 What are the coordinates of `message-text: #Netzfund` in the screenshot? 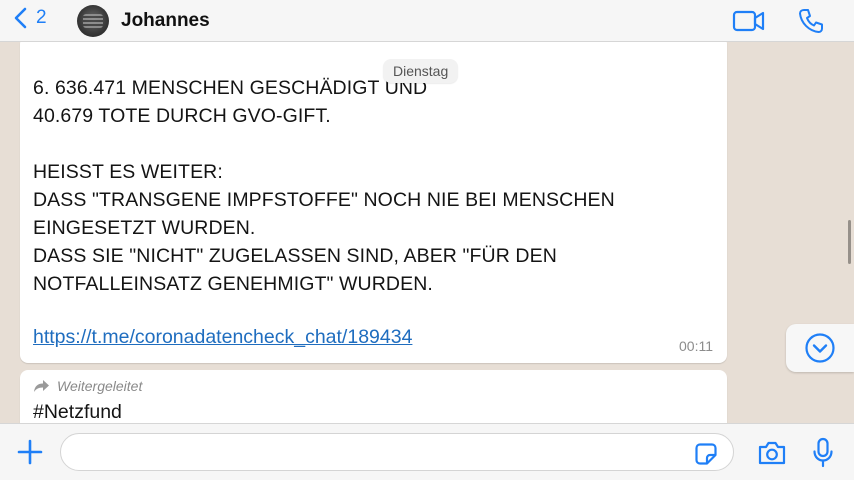 It's located at (77, 412).